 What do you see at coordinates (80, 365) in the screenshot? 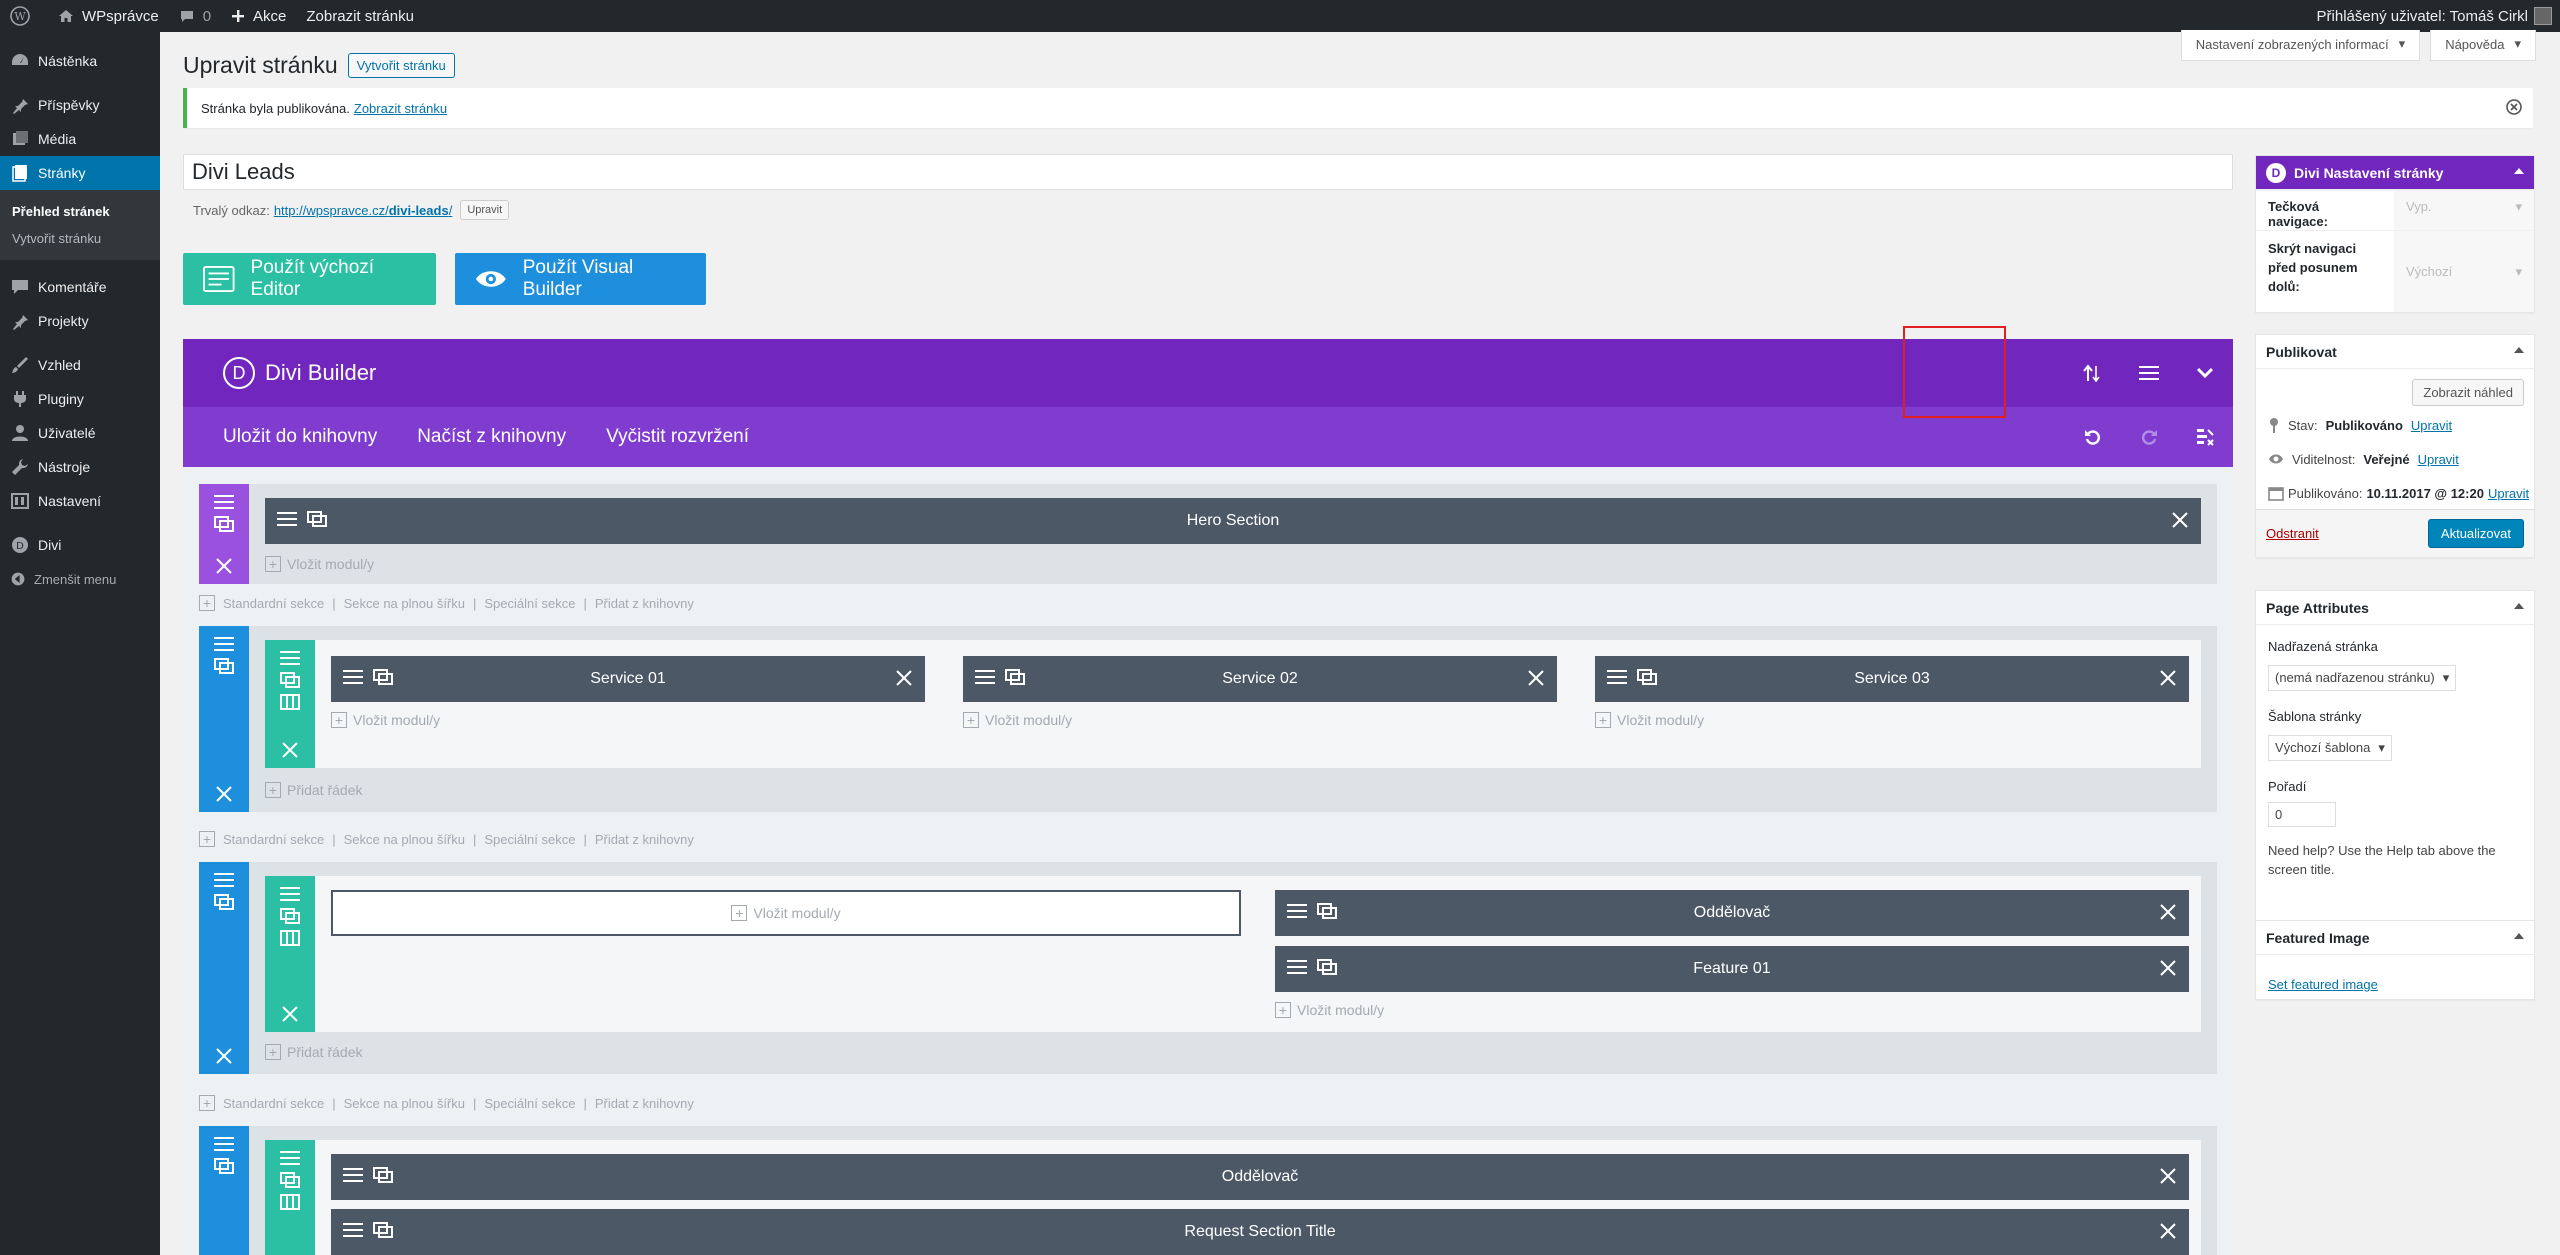
I see `menu-item-appearance: Vzhled` at bounding box center [80, 365].